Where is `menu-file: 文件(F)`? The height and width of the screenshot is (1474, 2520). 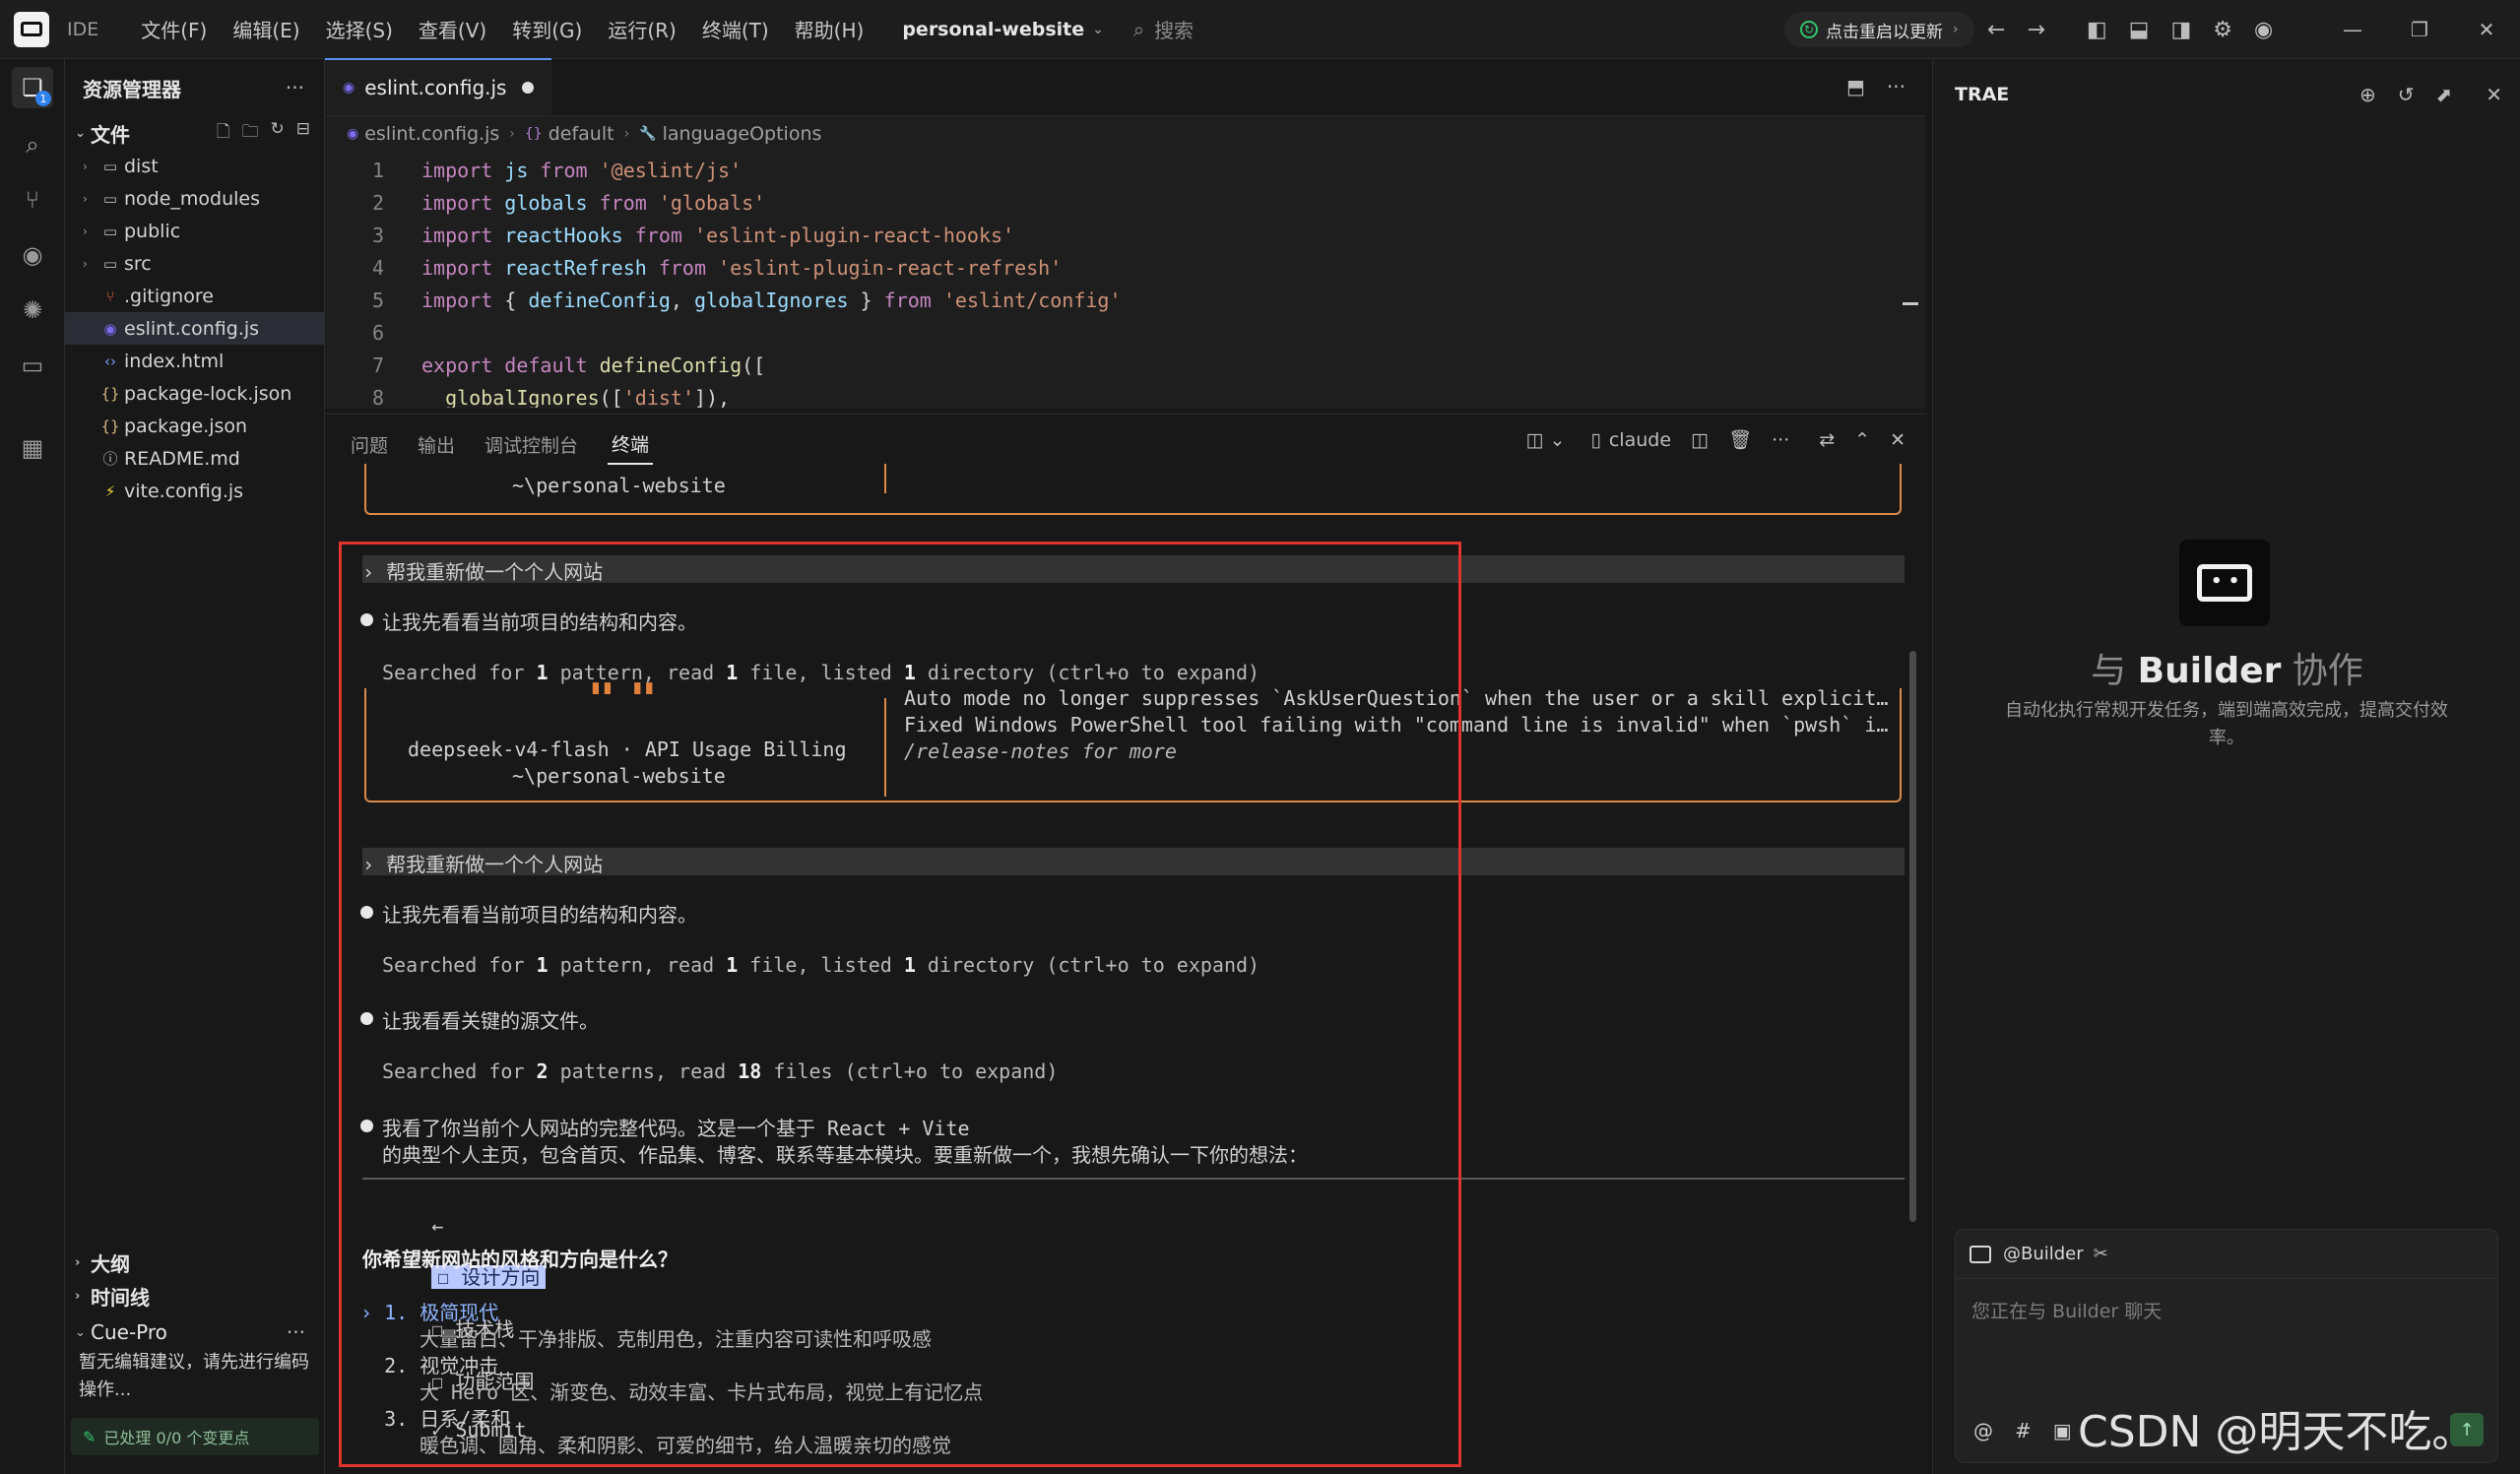 menu-file: 文件(F) is located at coordinates (174, 29).